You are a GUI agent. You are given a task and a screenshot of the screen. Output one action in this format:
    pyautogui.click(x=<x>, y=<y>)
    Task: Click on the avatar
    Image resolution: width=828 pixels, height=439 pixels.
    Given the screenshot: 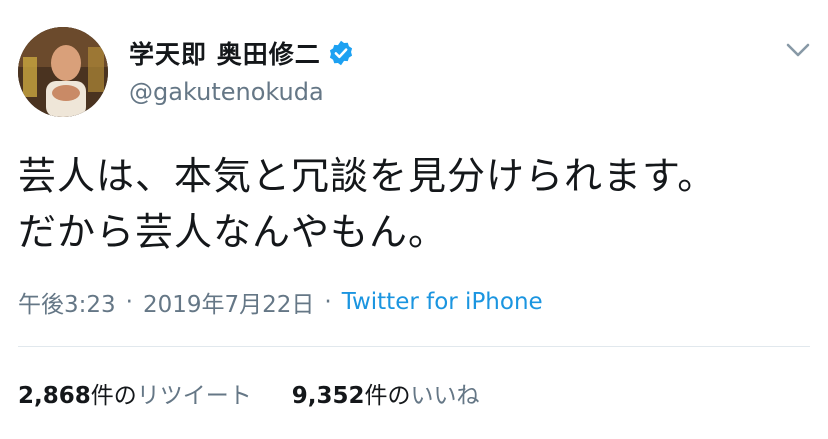 What is the action you would take?
    pyautogui.click(x=63, y=72)
    